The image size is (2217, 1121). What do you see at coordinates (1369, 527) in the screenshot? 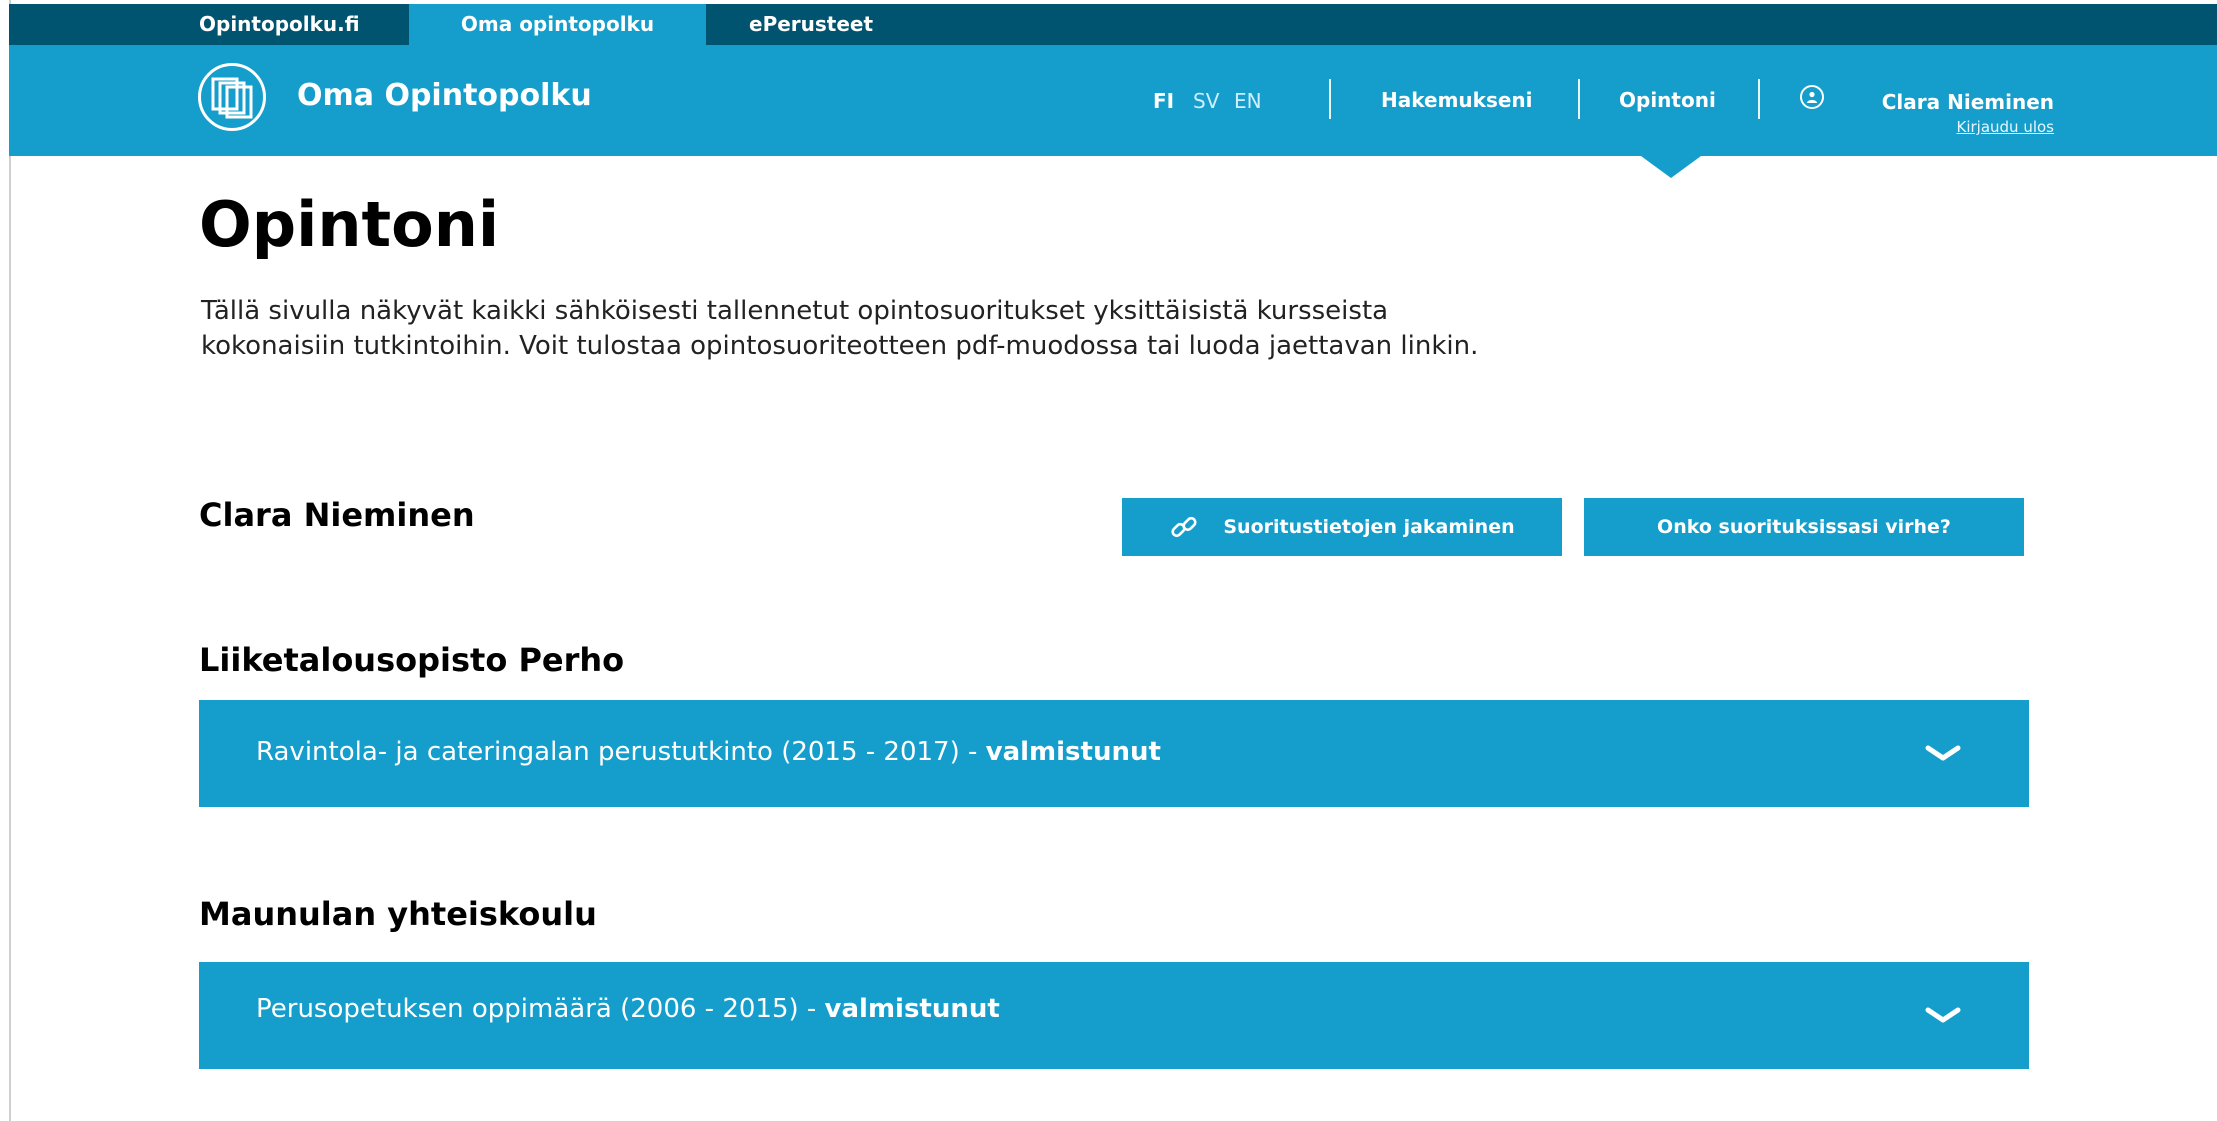
I see `share-records-label: Suoritustietojen jakaminen` at bounding box center [1369, 527].